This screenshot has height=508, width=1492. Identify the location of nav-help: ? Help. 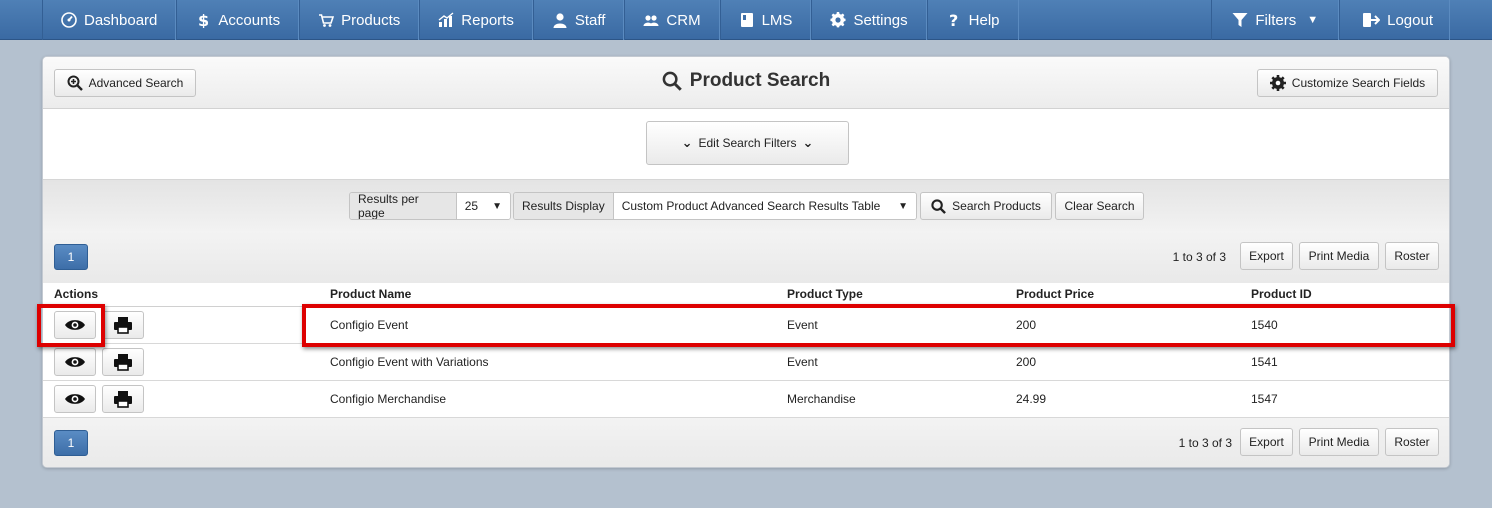
(972, 20).